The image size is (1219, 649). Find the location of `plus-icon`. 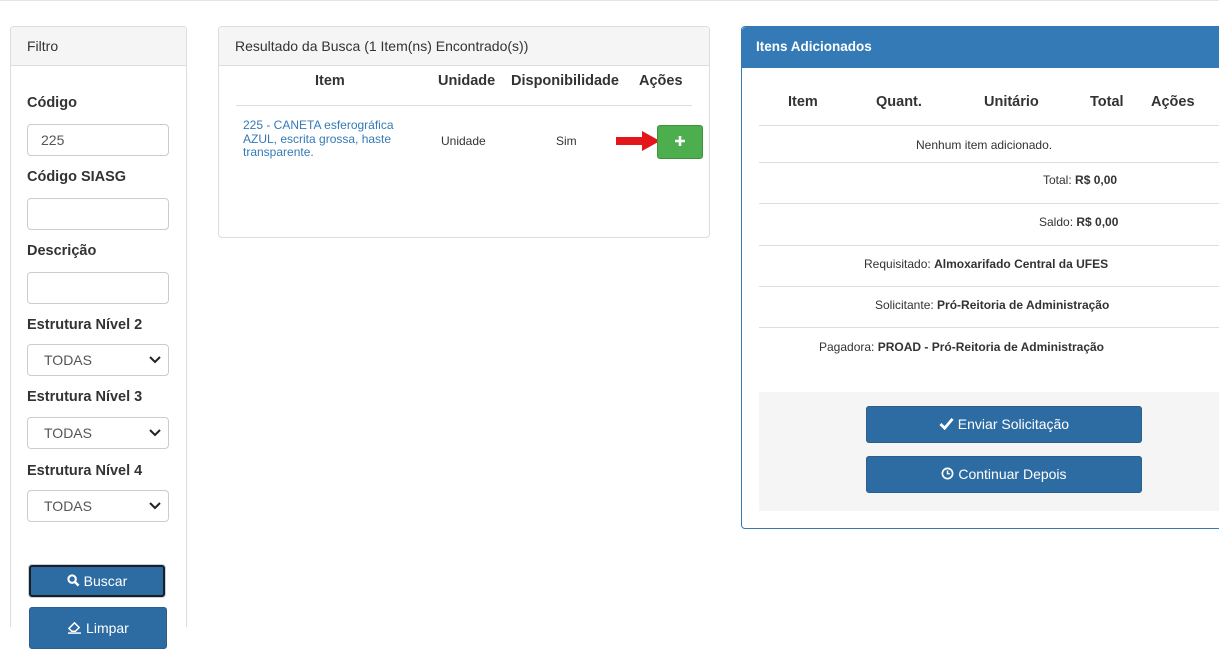

plus-icon is located at coordinates (680, 141).